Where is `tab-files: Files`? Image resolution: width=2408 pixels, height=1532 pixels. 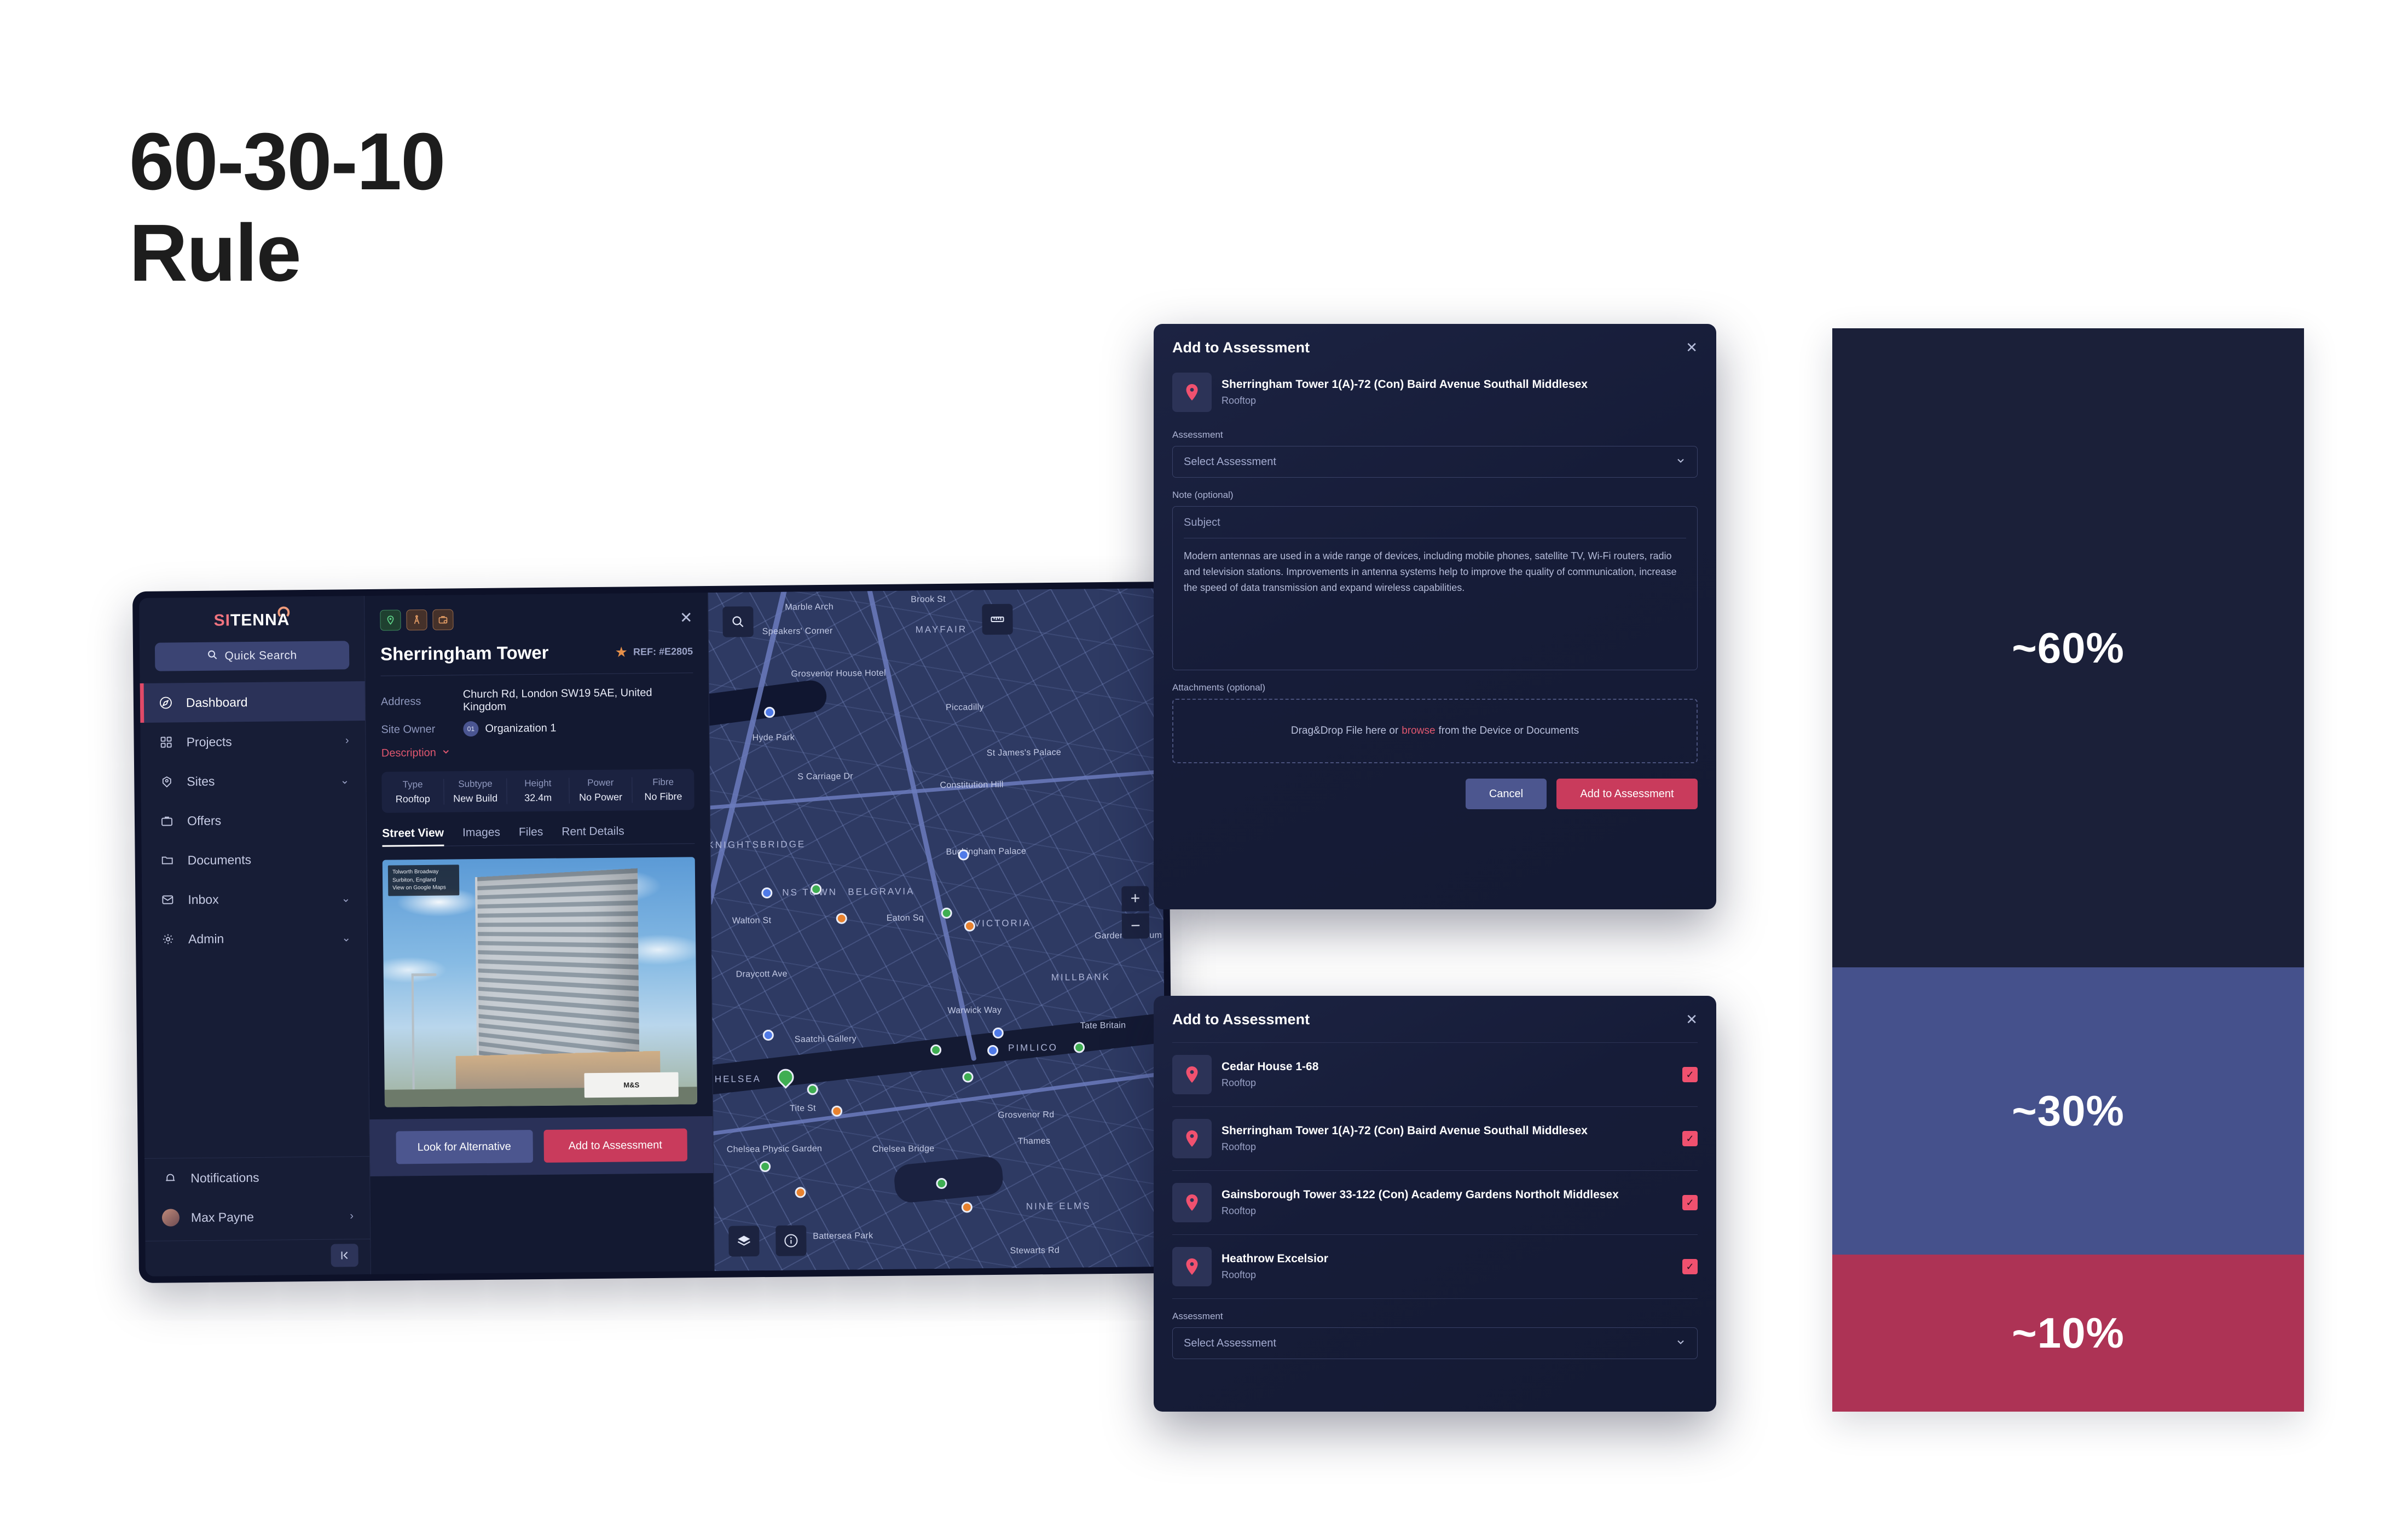 tab-files: Files is located at coordinates (531, 832).